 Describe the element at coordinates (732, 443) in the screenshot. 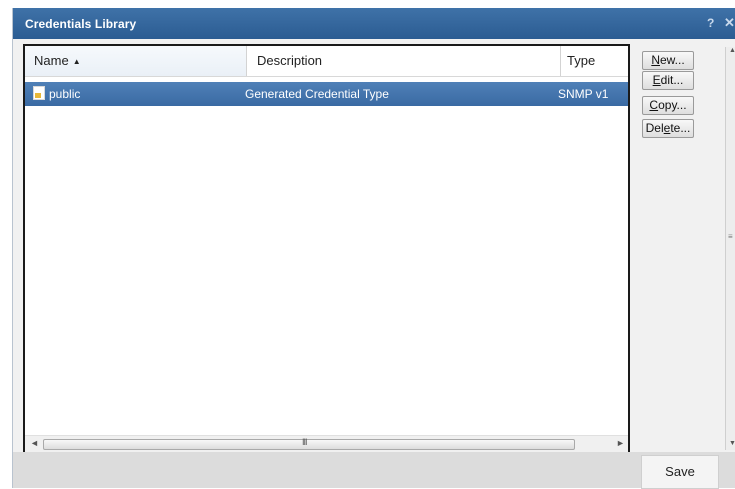

I see `scroll-down-icon: ▼` at that location.